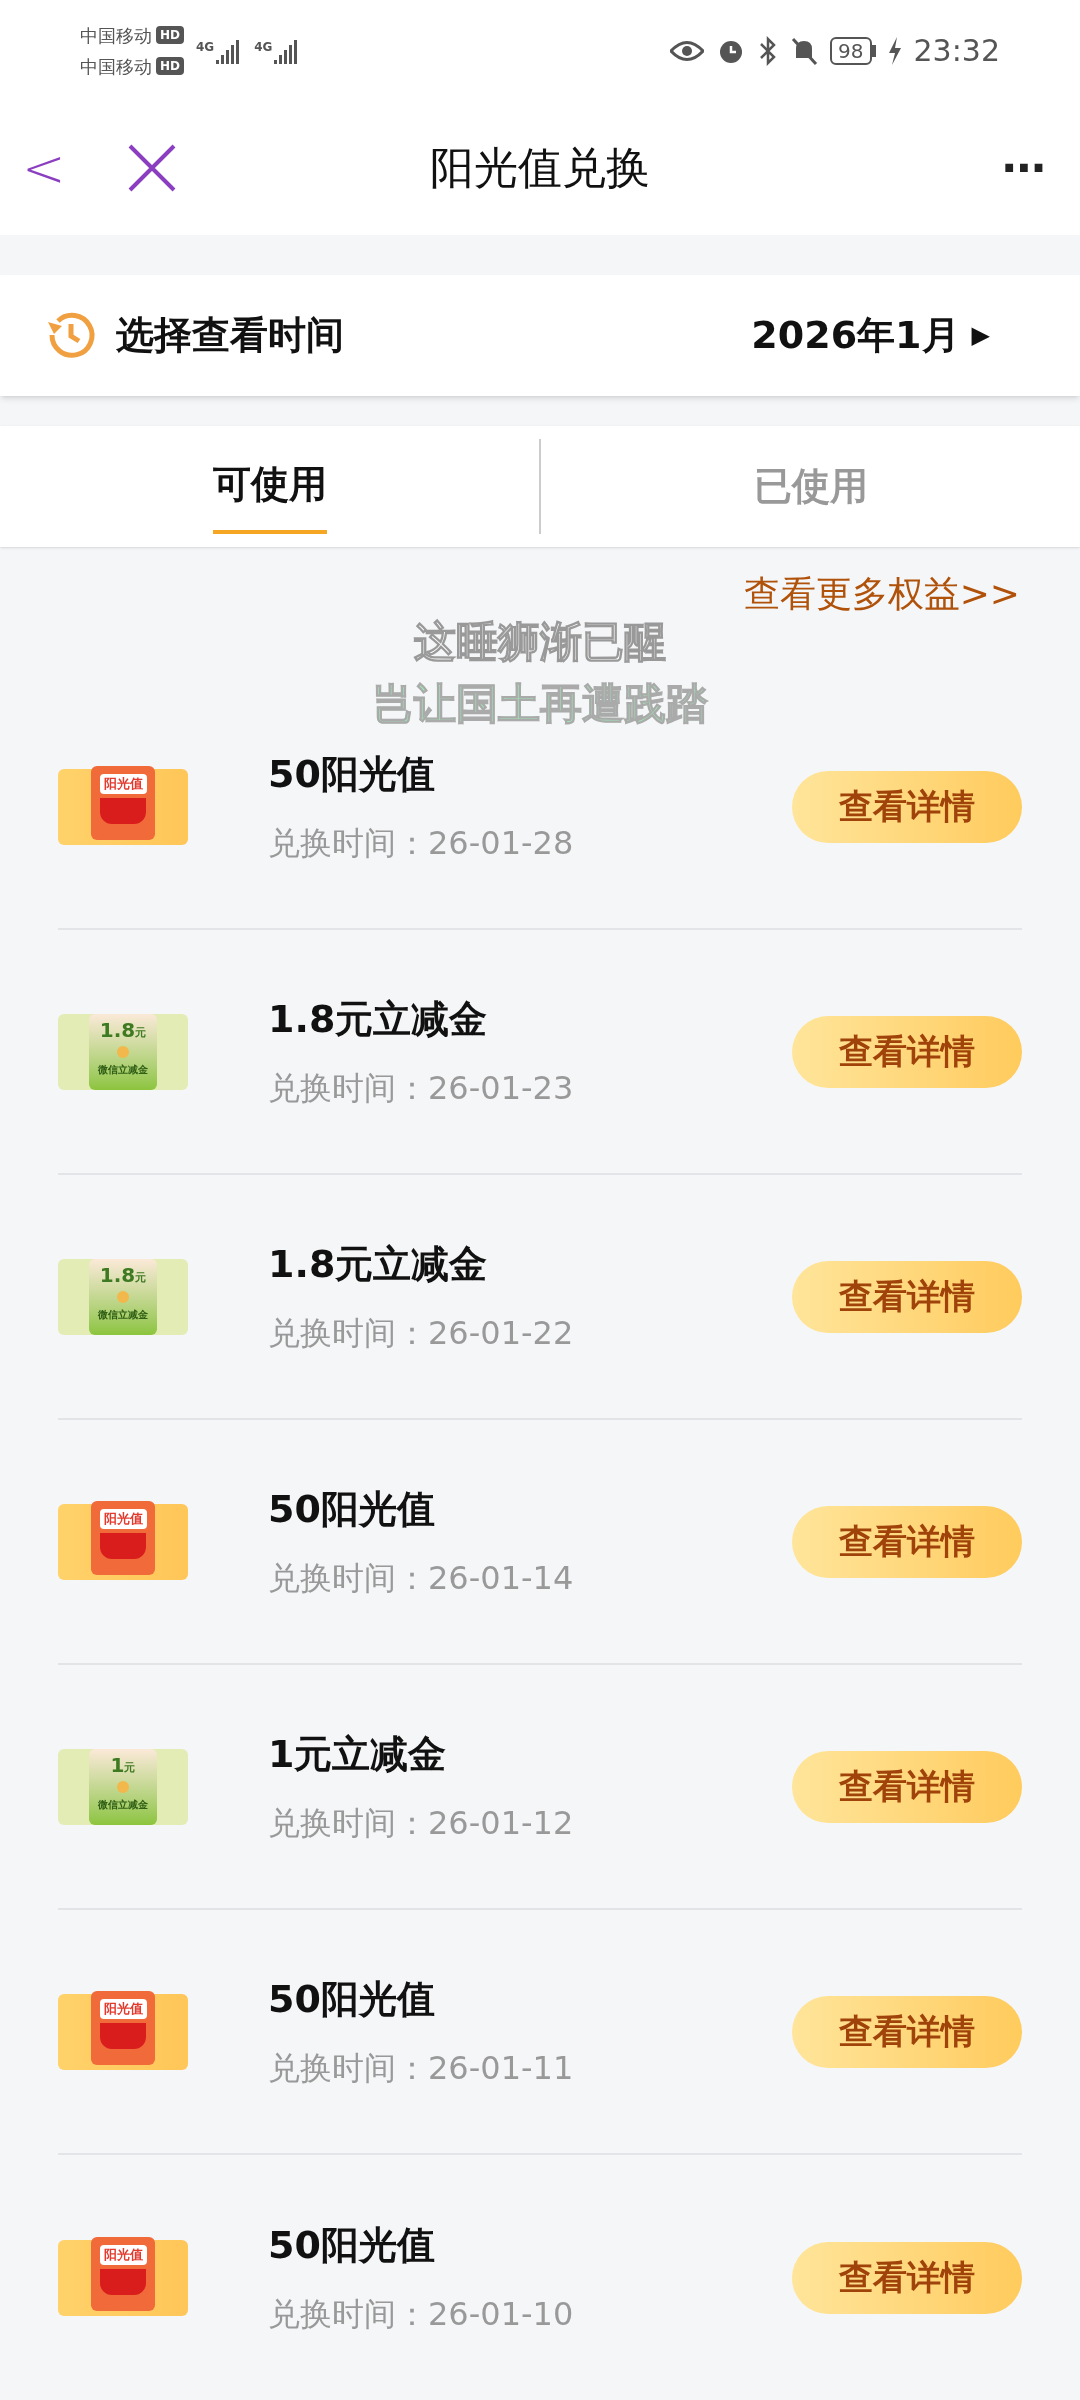 The image size is (1080, 2400). What do you see at coordinates (230, 335) in the screenshot?
I see `time-picker-label: 选择查看时间` at bounding box center [230, 335].